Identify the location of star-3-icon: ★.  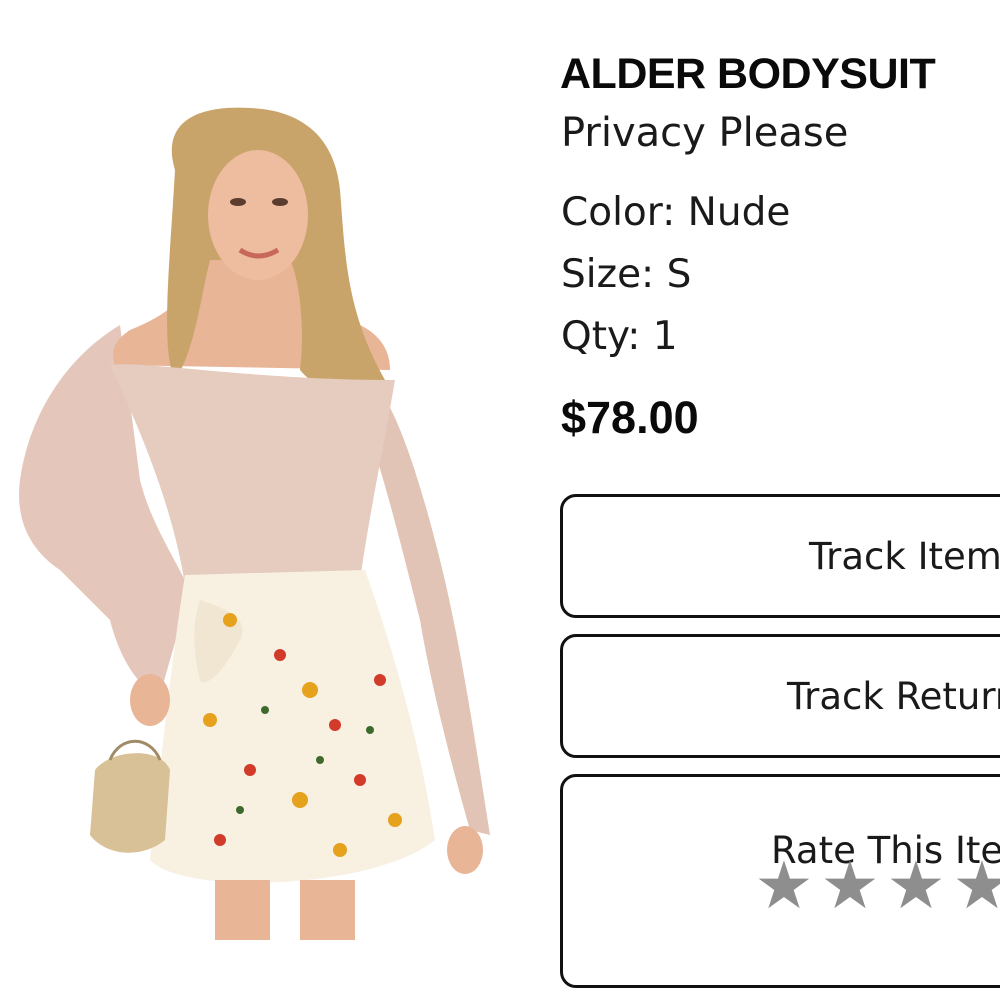
(916, 886).